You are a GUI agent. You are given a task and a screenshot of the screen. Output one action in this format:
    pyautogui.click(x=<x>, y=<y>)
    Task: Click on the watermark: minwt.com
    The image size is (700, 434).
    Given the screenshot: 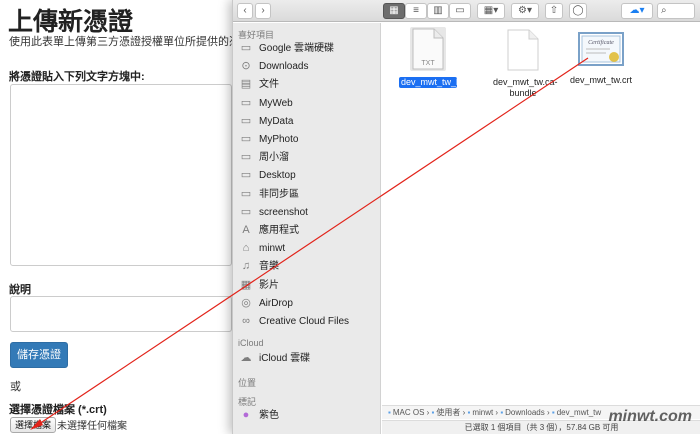 What is the action you would take?
    pyautogui.click(x=650, y=416)
    